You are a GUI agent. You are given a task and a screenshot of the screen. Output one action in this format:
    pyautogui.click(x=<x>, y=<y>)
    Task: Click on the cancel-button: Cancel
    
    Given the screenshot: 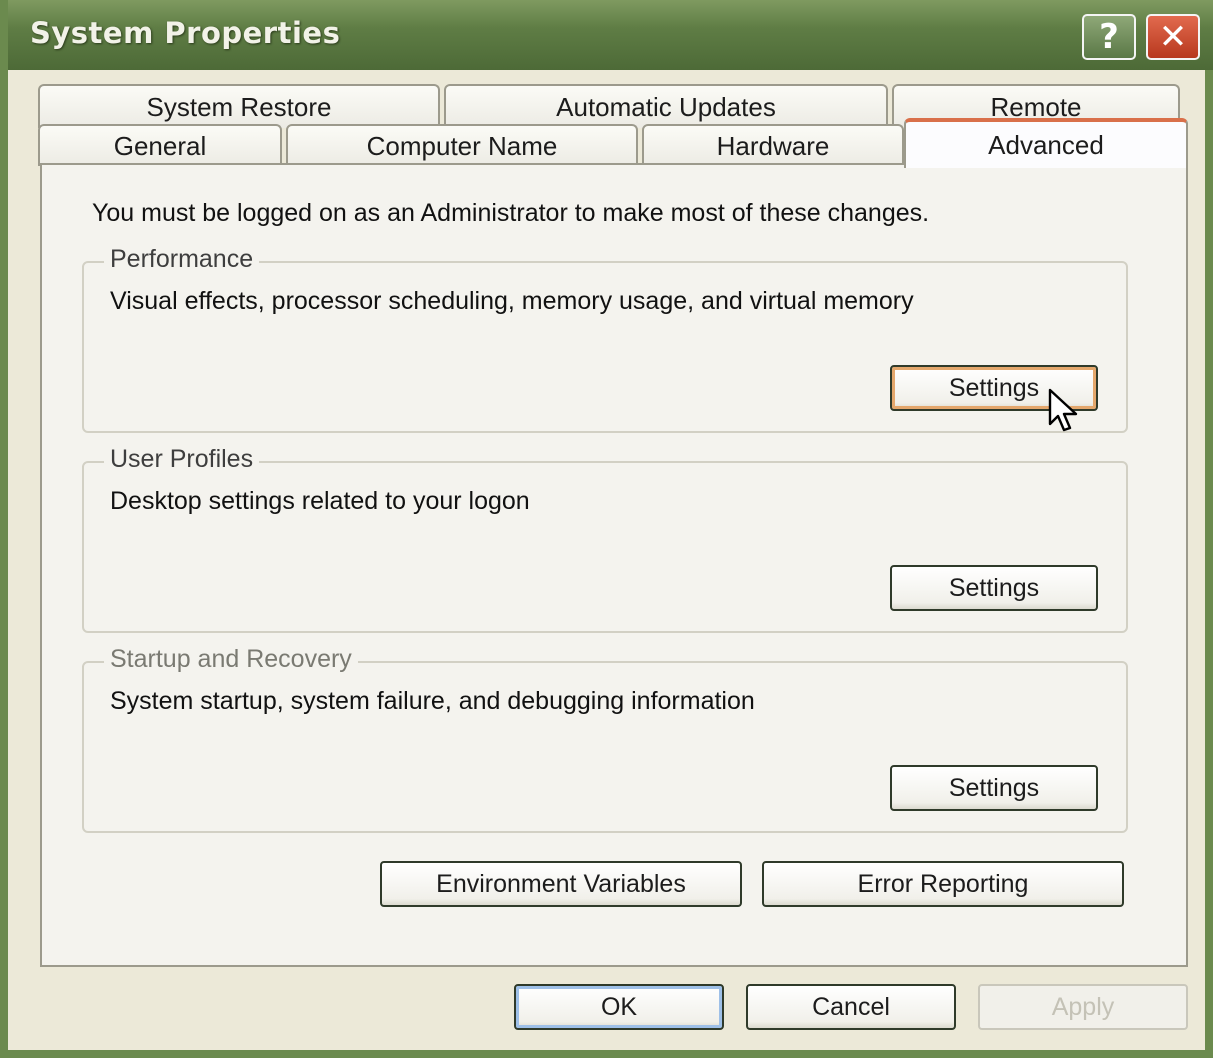 What is the action you would take?
    pyautogui.click(x=851, y=1007)
    